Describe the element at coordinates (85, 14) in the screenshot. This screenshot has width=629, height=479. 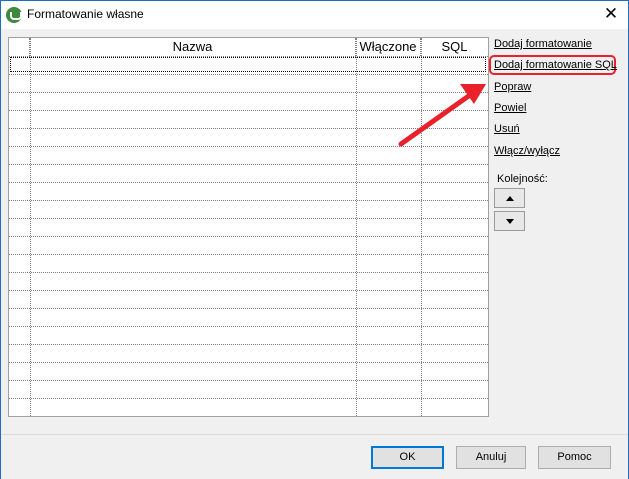
I see `window-title: Formatowanie własne` at that location.